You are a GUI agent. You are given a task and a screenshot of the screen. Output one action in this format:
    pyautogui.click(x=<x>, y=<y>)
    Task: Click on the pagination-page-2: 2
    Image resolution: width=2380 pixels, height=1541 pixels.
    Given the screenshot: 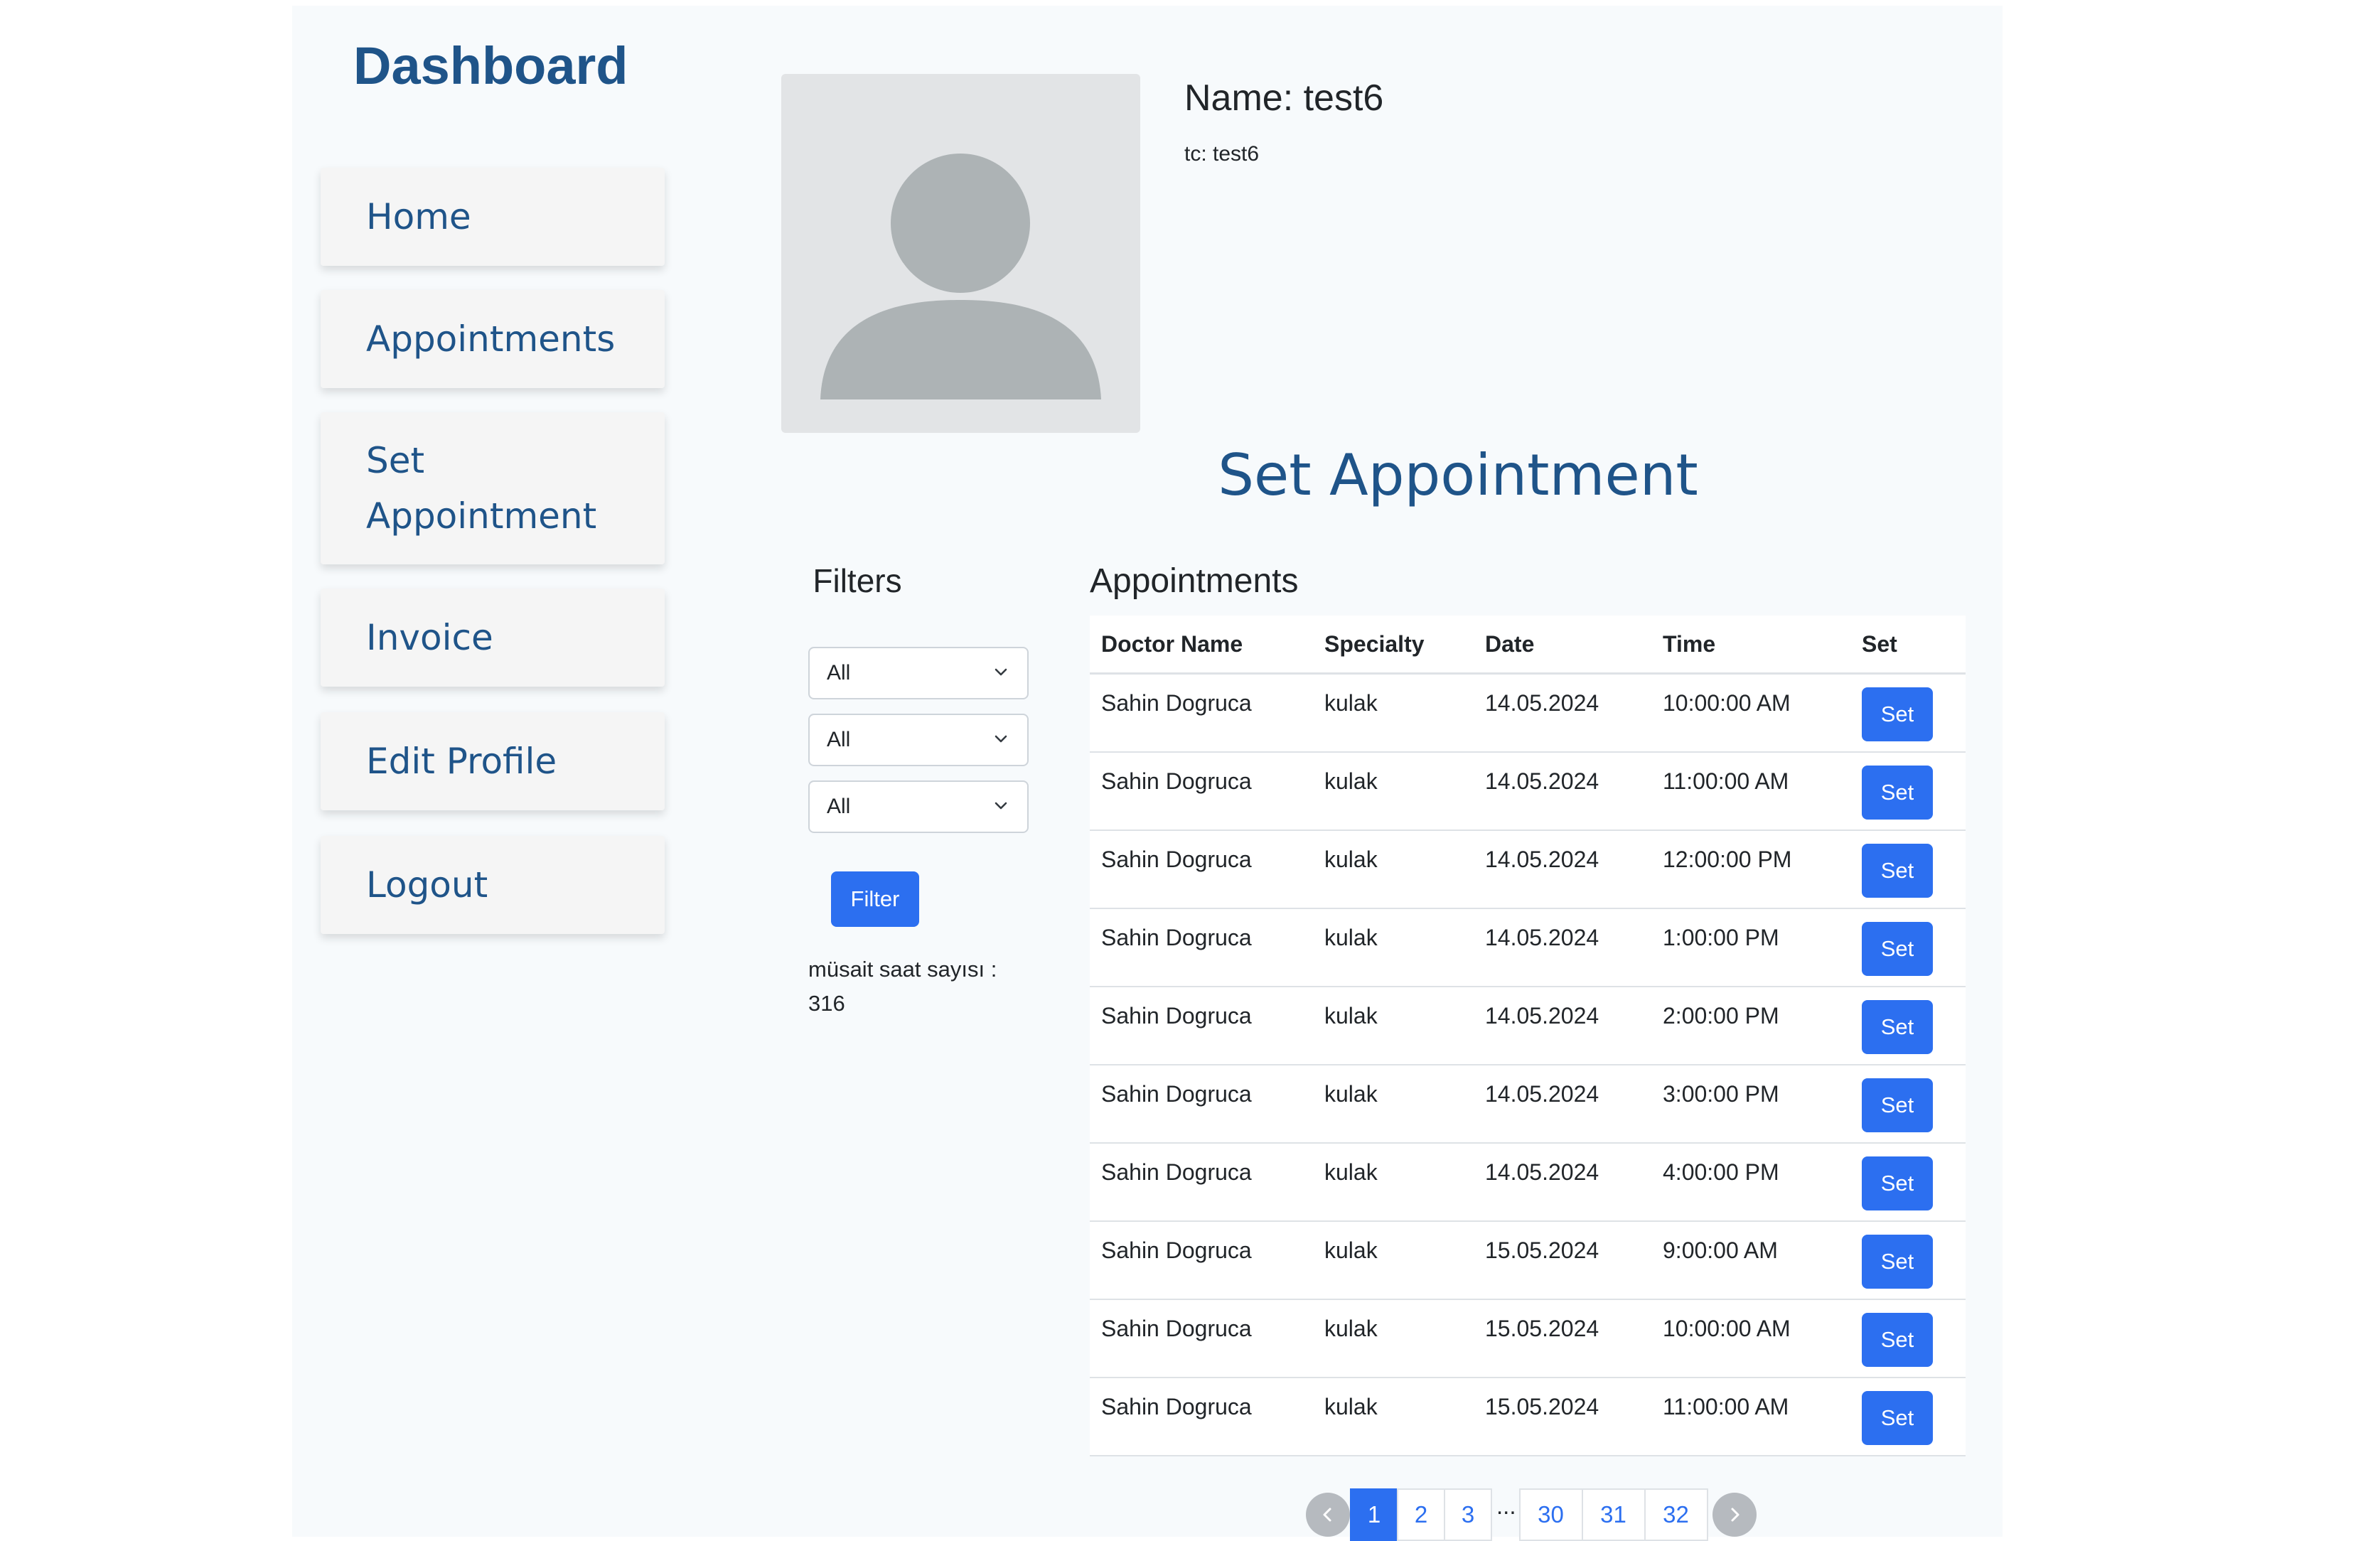 What is the action you would take?
    pyautogui.click(x=1421, y=1514)
    